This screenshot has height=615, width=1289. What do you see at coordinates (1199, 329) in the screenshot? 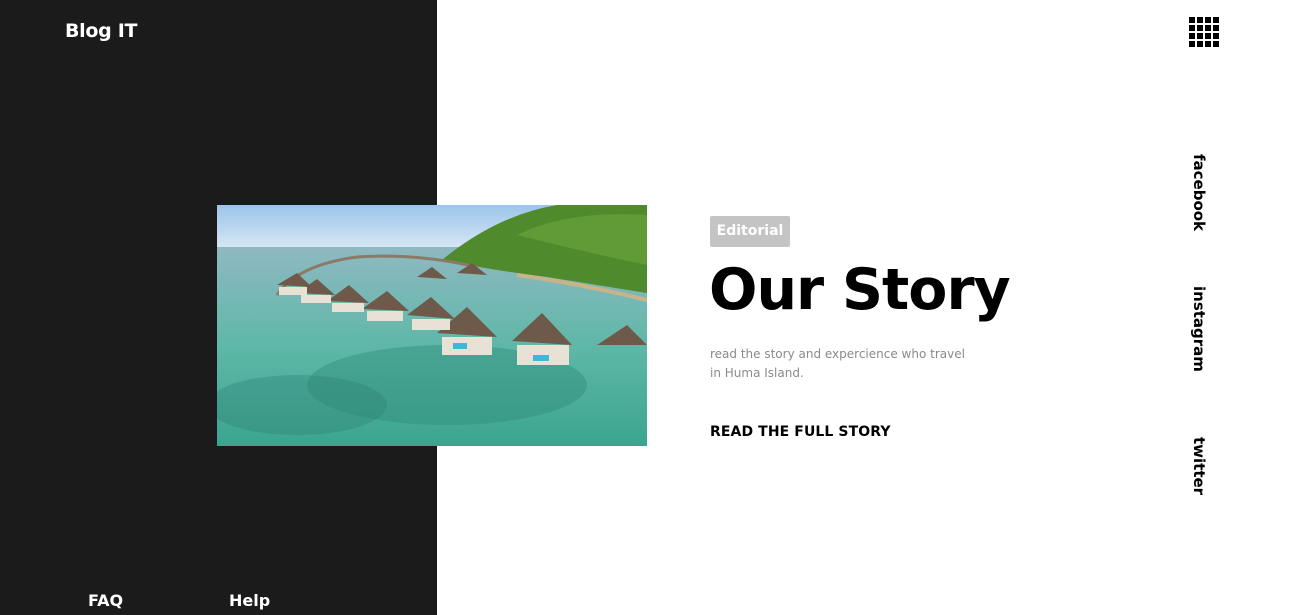
I see `social-link-instagram: instagram` at bounding box center [1199, 329].